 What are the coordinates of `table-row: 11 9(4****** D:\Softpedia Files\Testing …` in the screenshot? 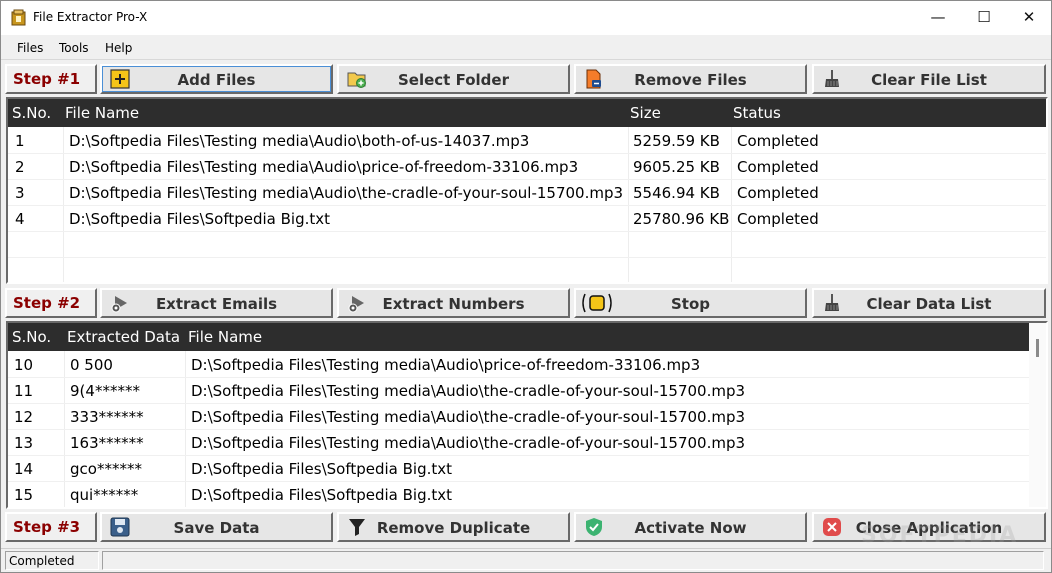 It's located at (518, 391).